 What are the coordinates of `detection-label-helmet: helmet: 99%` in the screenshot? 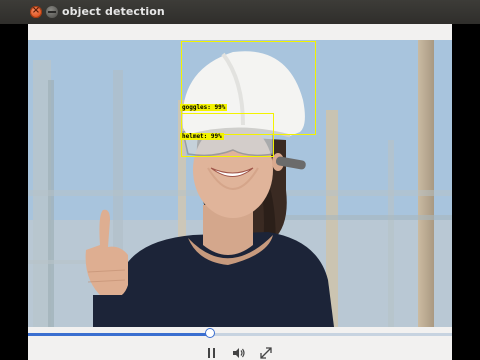 It's located at (202, 136).